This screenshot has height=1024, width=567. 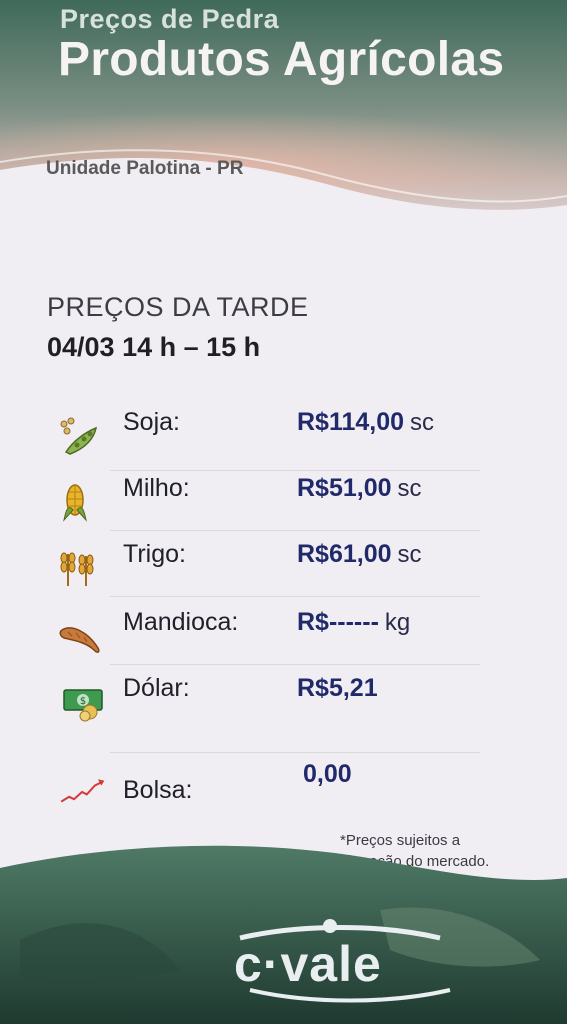 What do you see at coordinates (283, 630) in the screenshot?
I see `price-row-mandioca: Mandioca: R$------ kg` at bounding box center [283, 630].